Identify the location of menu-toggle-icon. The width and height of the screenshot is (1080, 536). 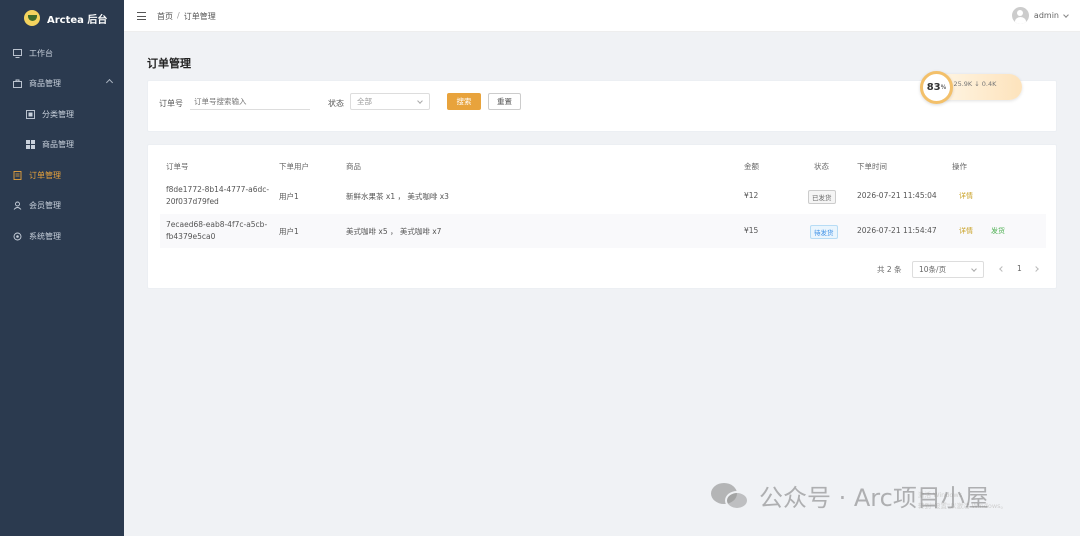
(141, 16).